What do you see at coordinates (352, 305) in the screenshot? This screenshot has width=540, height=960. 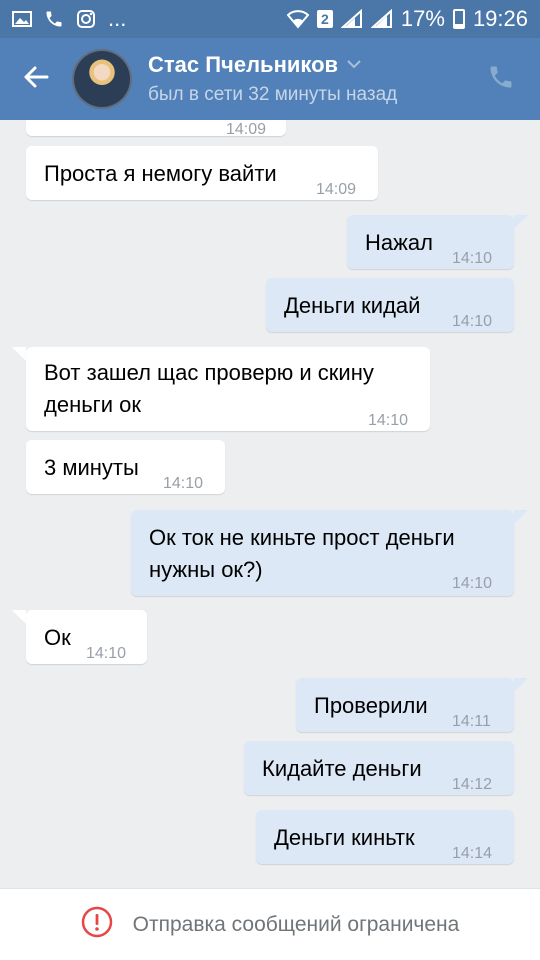 I see `message-text: Деньги кидай` at bounding box center [352, 305].